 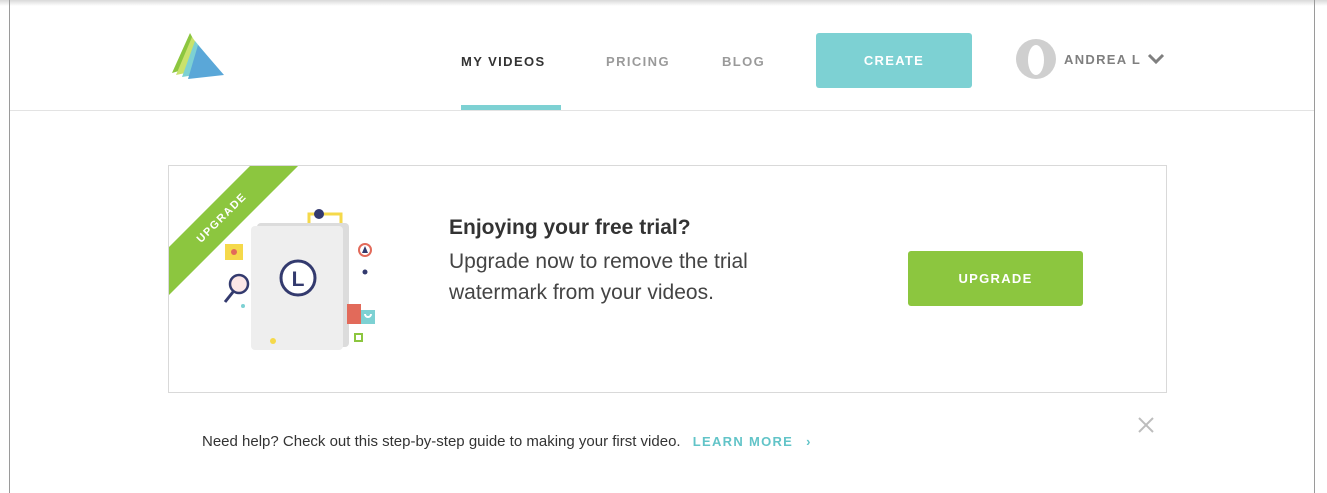 What do you see at coordinates (1146, 425) in the screenshot?
I see `close-icon` at bounding box center [1146, 425].